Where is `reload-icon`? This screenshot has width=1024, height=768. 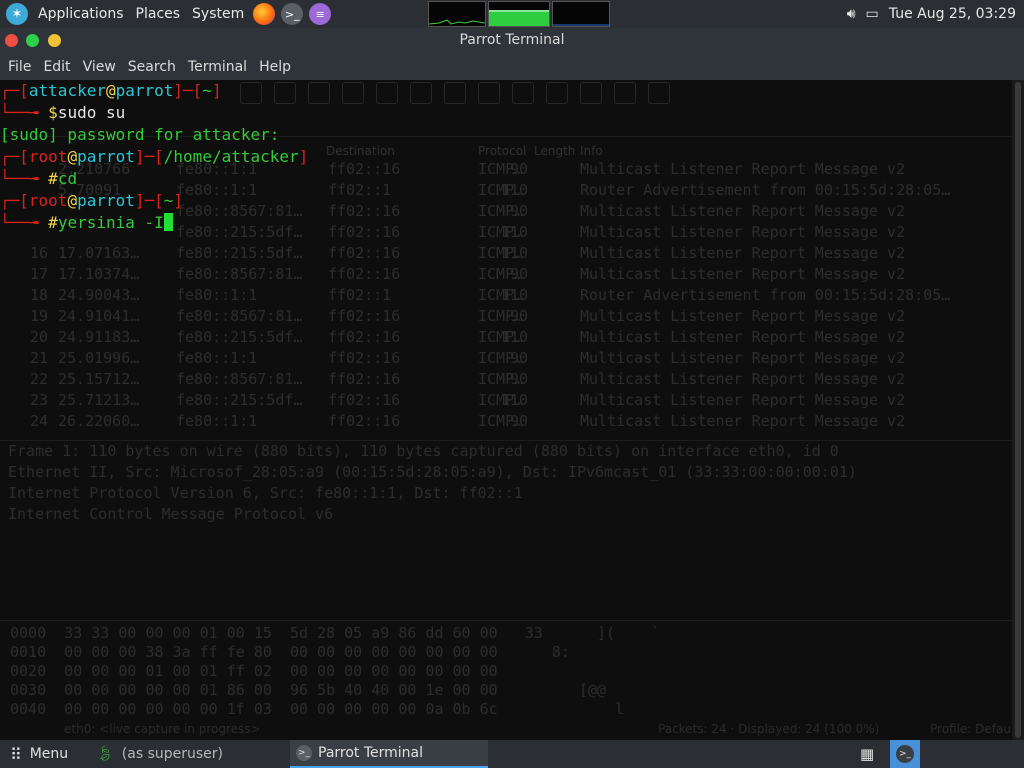
reload-icon is located at coordinates (251, 93).